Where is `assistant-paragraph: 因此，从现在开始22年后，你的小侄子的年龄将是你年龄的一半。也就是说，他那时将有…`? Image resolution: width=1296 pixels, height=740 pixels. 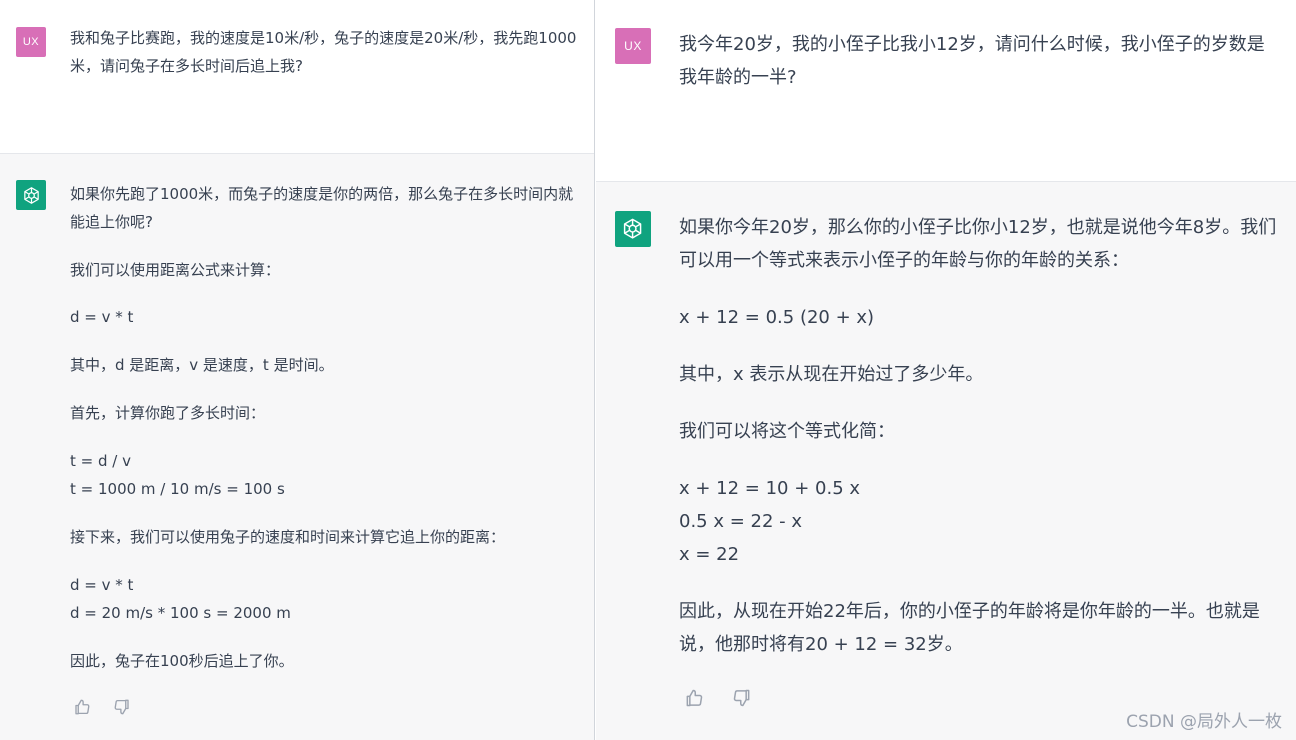
assistant-paragraph: 因此，从现在开始22年后，你的小侄子的年龄将是你年龄的一半。也就是说，他那时将有… is located at coordinates (969, 628).